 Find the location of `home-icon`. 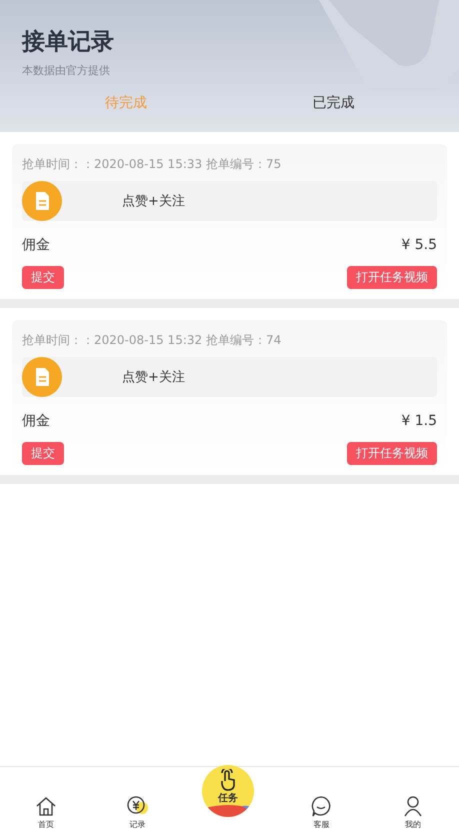

home-icon is located at coordinates (45, 806).